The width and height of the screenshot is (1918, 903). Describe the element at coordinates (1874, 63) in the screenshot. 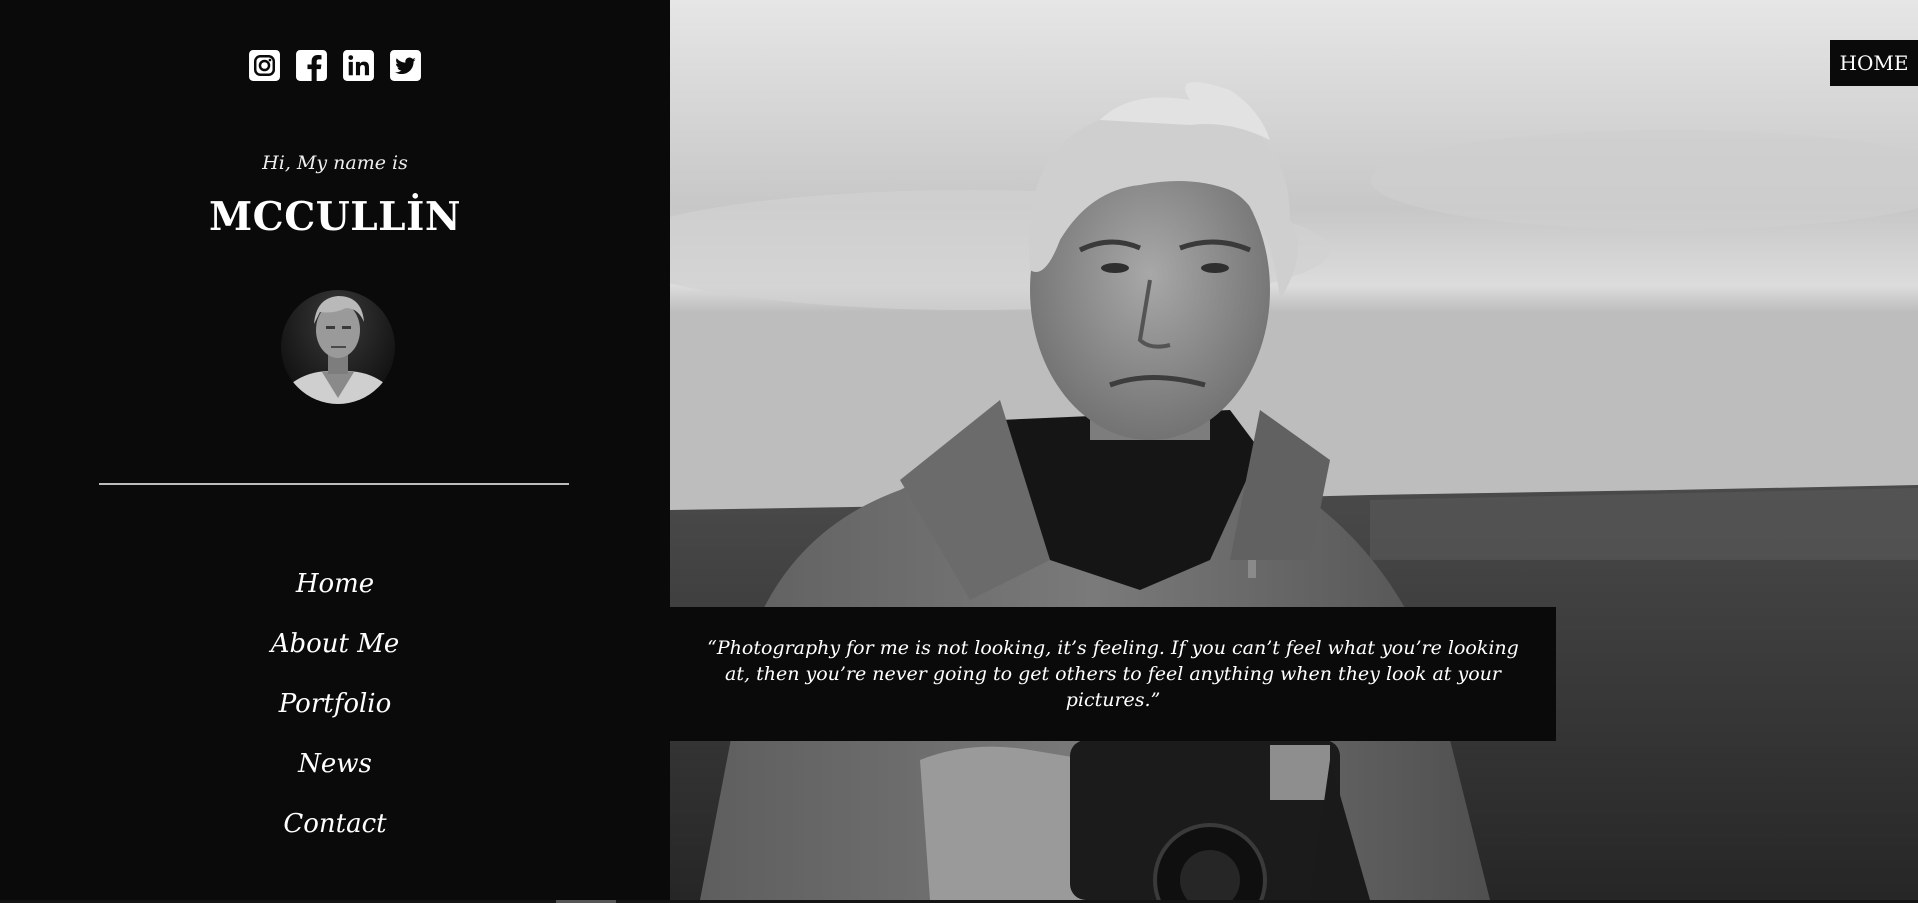

I see `home-button: HOME` at that location.